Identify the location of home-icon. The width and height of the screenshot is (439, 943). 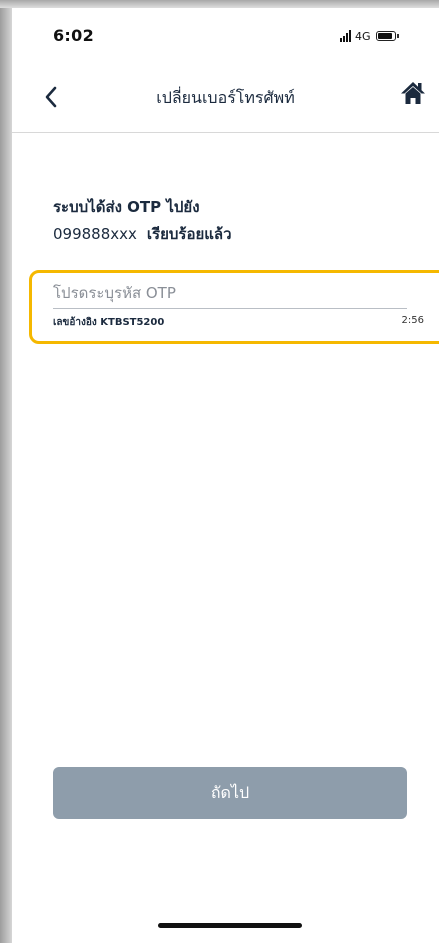
(413, 93).